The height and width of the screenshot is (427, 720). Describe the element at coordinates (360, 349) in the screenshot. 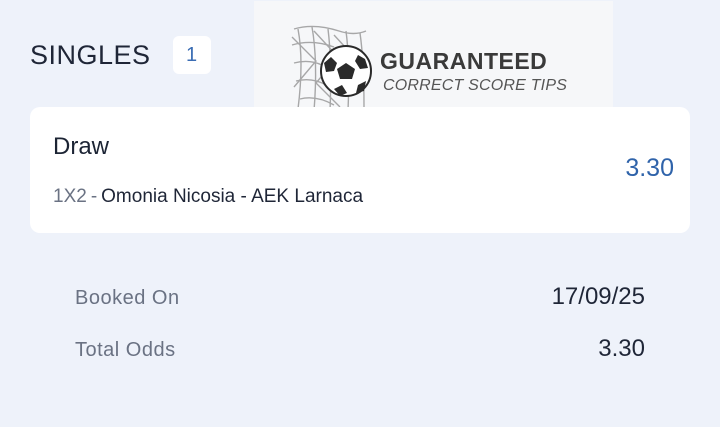

I see `total-odds-row: Total Odds 3.30` at that location.